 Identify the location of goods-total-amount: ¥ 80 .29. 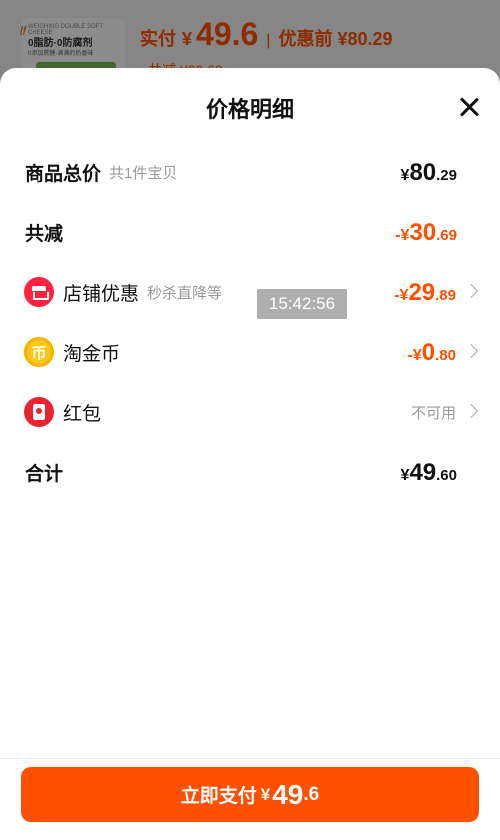
(429, 172).